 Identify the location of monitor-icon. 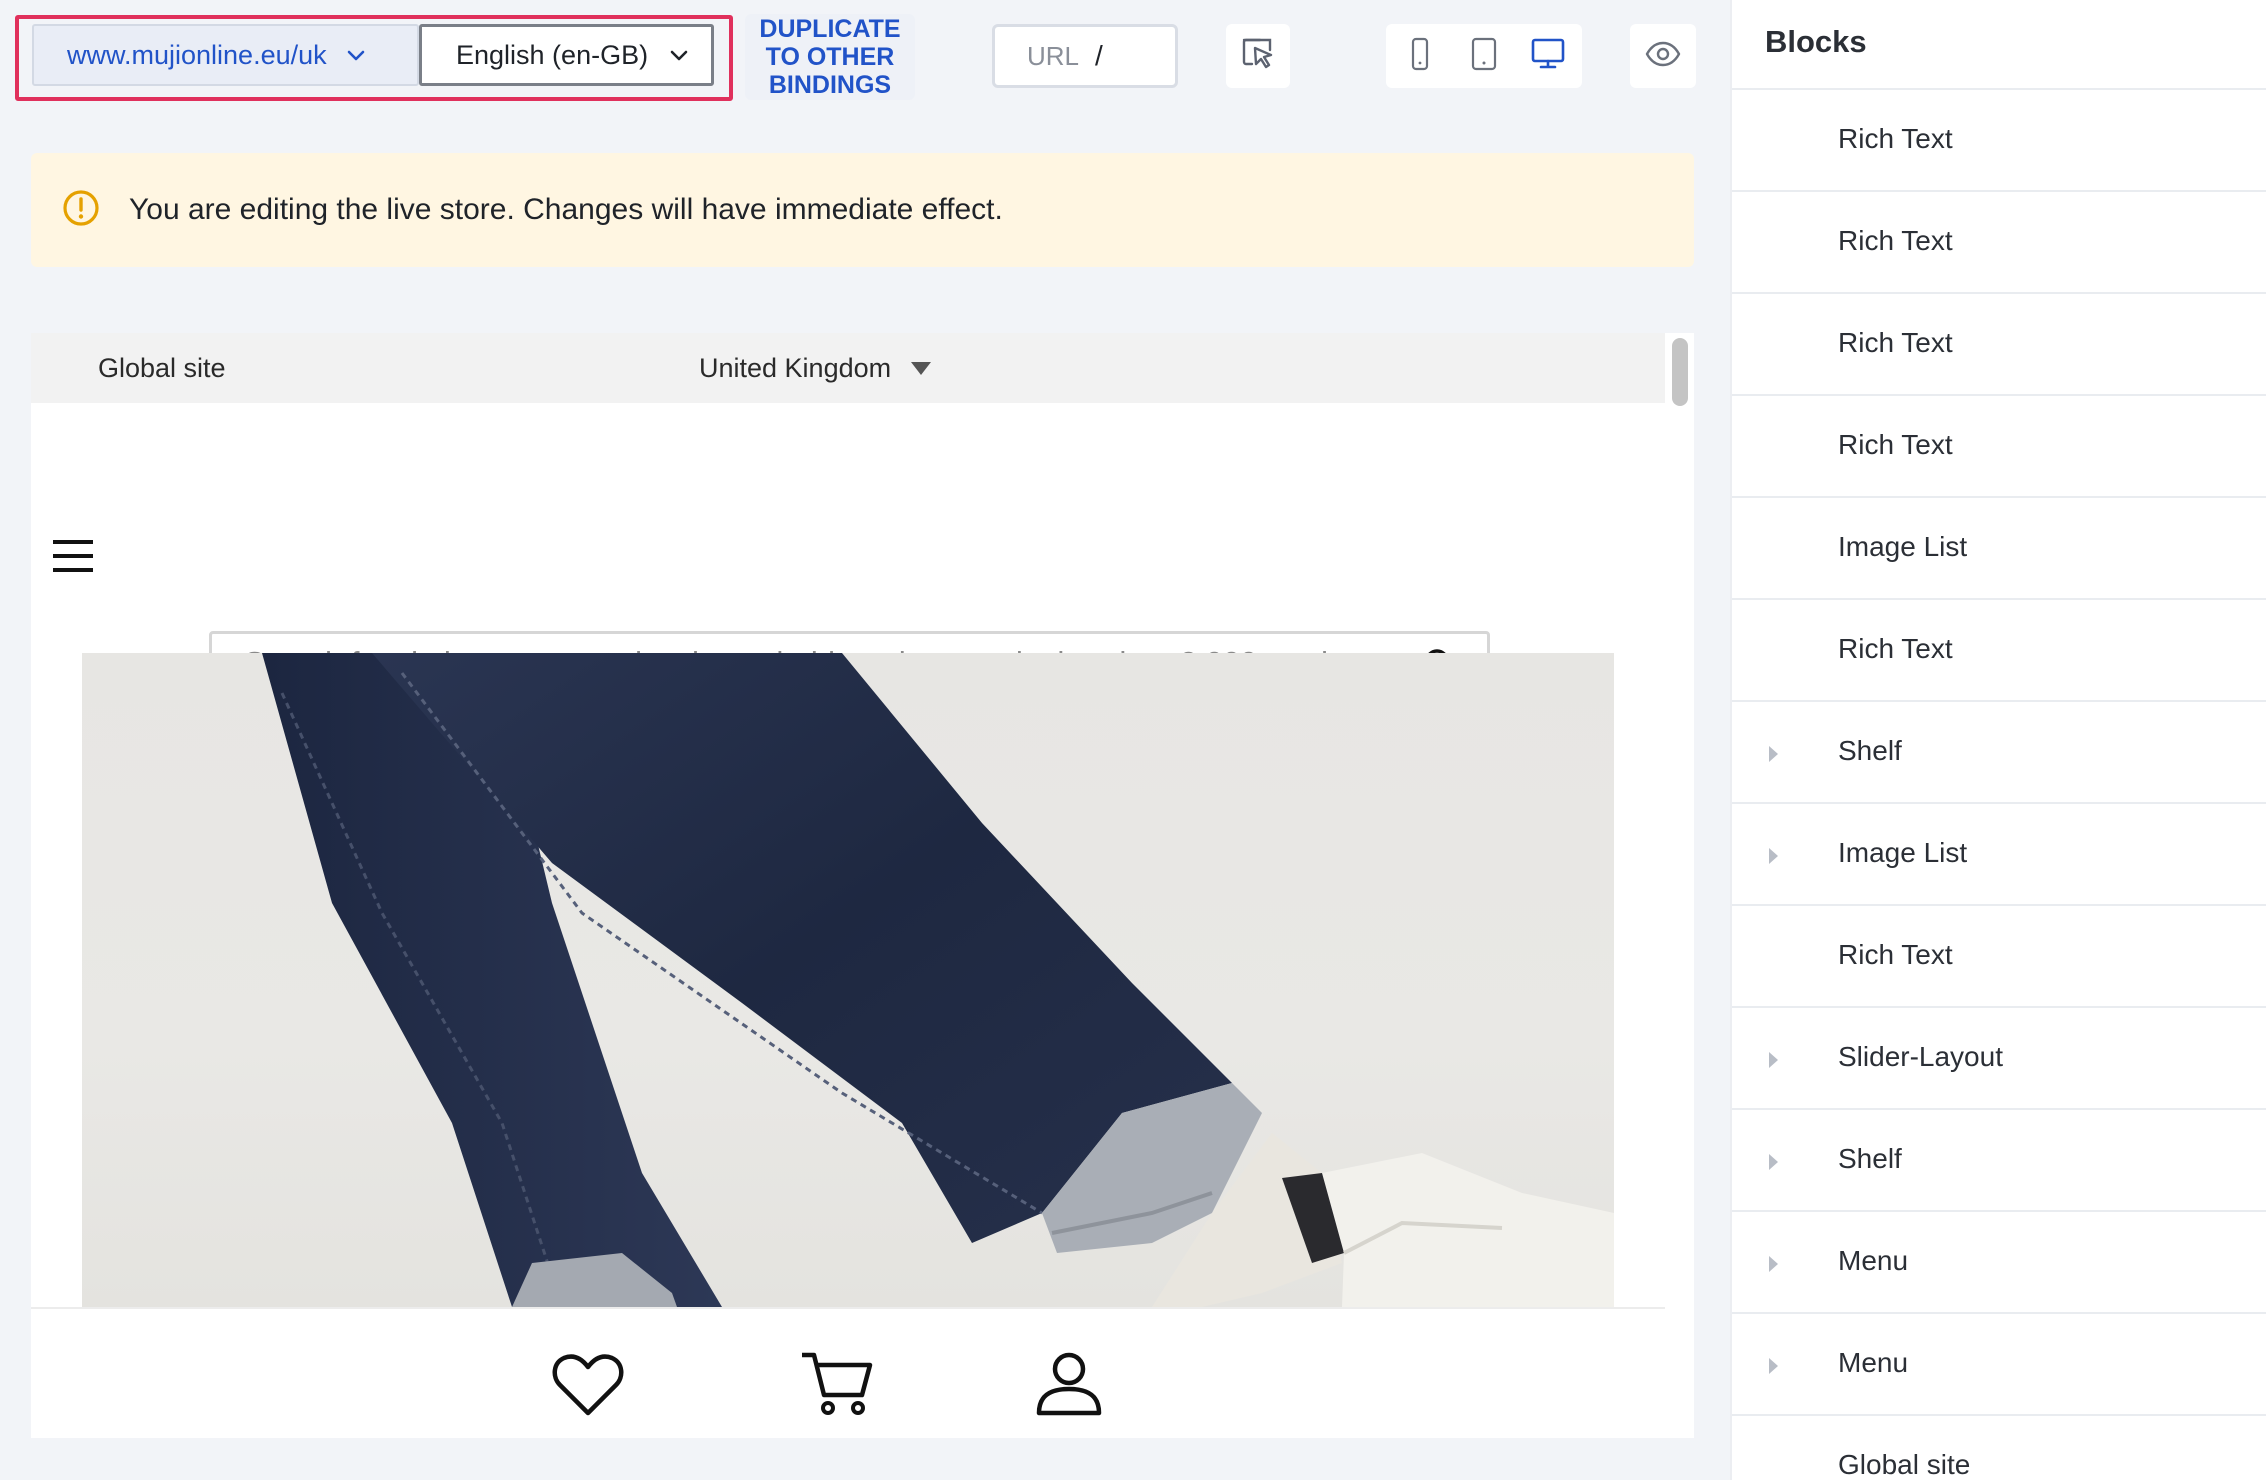
(1548, 56).